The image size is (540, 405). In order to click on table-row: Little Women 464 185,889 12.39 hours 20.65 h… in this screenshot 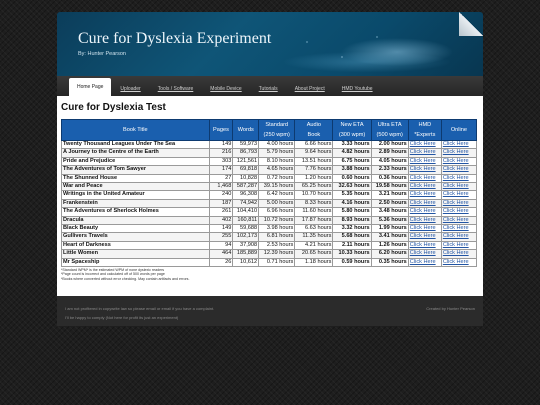, I will do `click(269, 254)`.